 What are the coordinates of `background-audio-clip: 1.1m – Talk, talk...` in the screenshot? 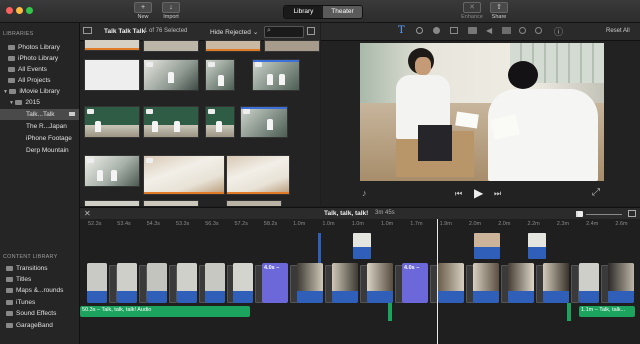 It's located at (607, 311).